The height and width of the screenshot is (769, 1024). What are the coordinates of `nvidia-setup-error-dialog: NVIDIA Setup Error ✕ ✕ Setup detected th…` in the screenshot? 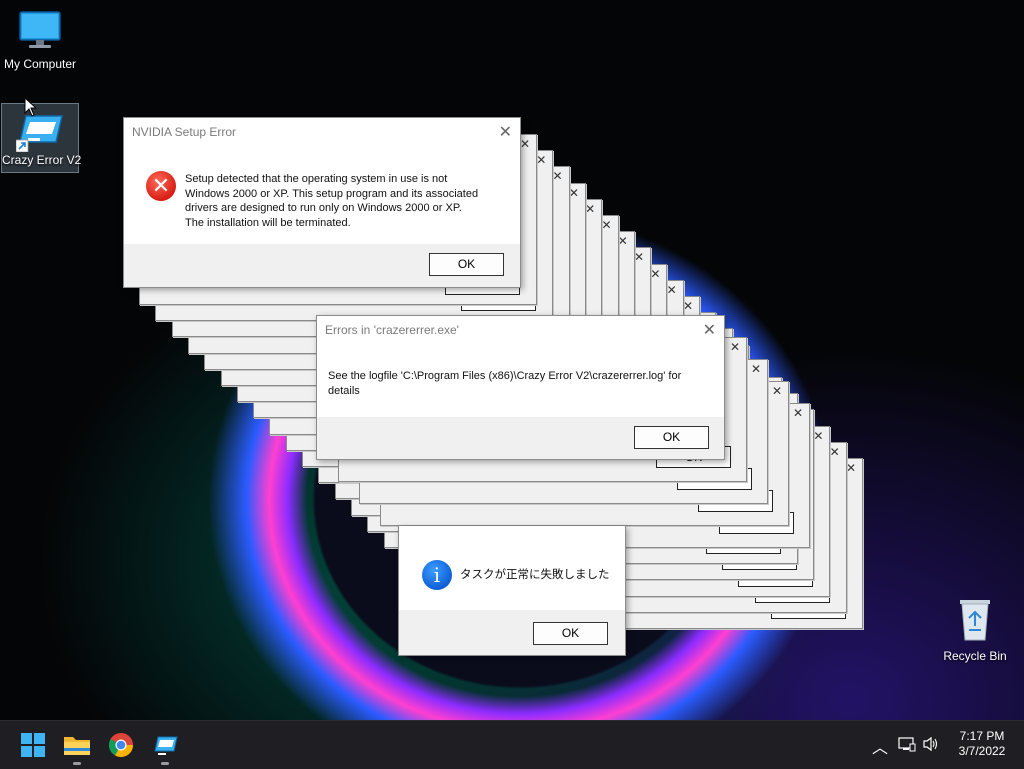 It's located at (322, 202).